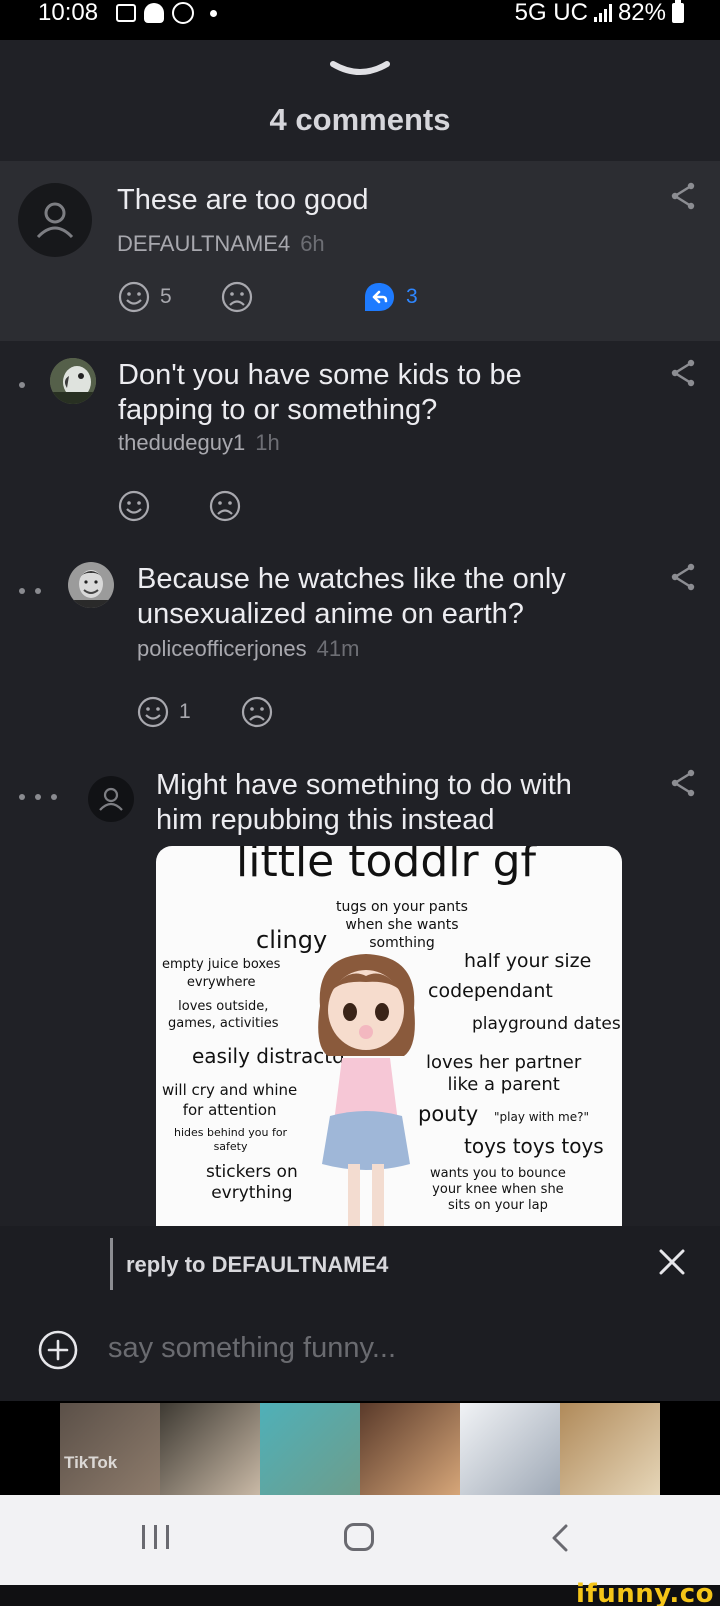 The width and height of the screenshot is (720, 1606). Describe the element at coordinates (257, 1264) in the screenshot. I see `reply-to-label: reply to DEFAULTNAME4` at that location.